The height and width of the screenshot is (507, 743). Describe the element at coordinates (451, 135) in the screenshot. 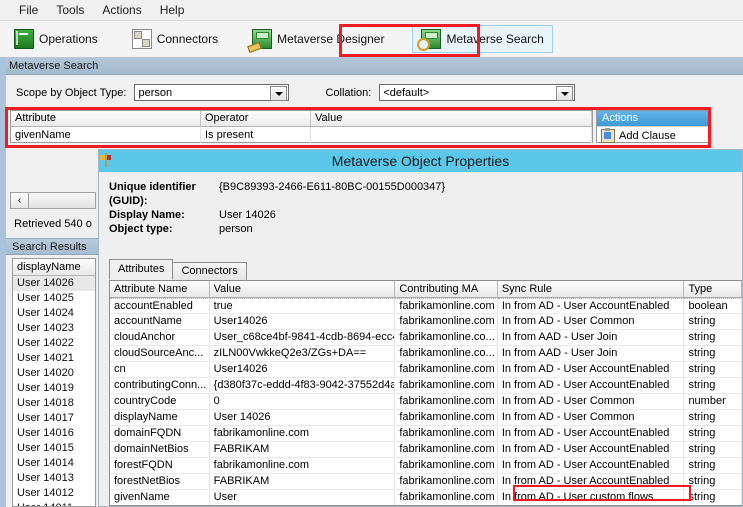

I see `clause-cell-value` at that location.